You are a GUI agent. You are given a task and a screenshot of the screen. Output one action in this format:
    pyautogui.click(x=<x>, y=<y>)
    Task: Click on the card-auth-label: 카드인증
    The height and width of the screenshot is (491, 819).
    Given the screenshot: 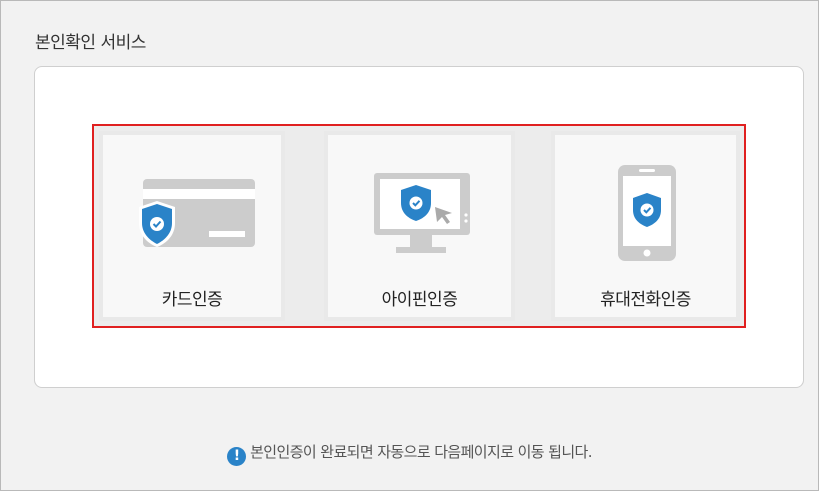 What is the action you would take?
    pyautogui.click(x=192, y=300)
    